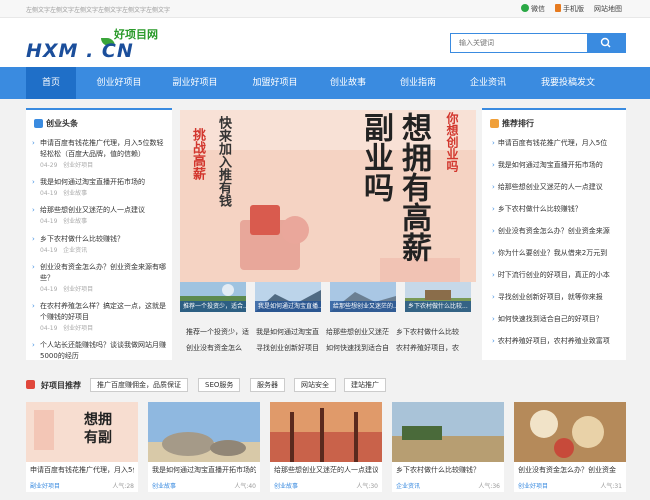 Image resolution: width=650 pixels, height=500 pixels. I want to click on nav-home: 首页, so click(51, 83).